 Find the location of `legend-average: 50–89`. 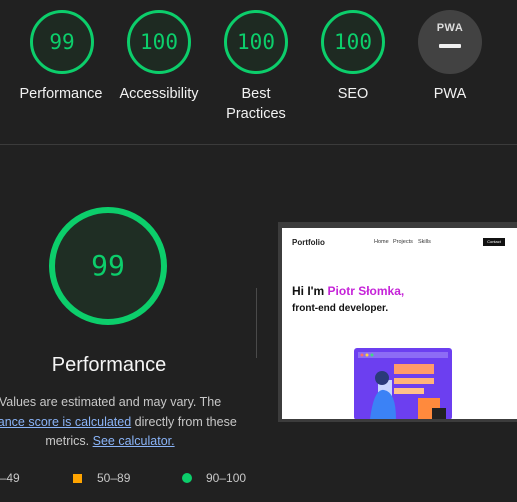

legend-average: 50–89 is located at coordinates (113, 478).